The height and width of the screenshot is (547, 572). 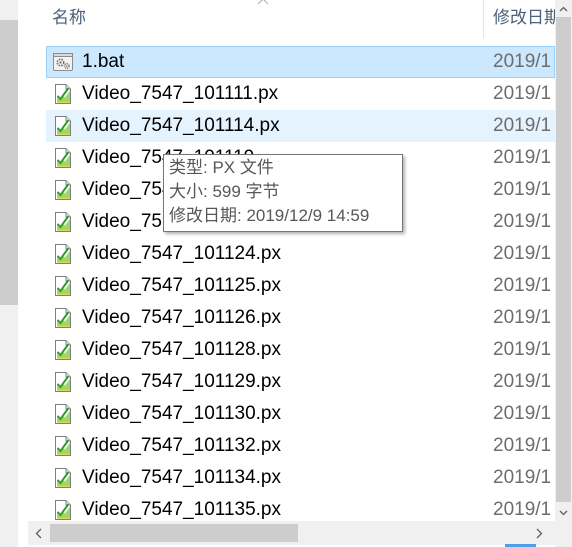 What do you see at coordinates (181, 125) in the screenshot?
I see `file-name: Video_7547_101114.px` at bounding box center [181, 125].